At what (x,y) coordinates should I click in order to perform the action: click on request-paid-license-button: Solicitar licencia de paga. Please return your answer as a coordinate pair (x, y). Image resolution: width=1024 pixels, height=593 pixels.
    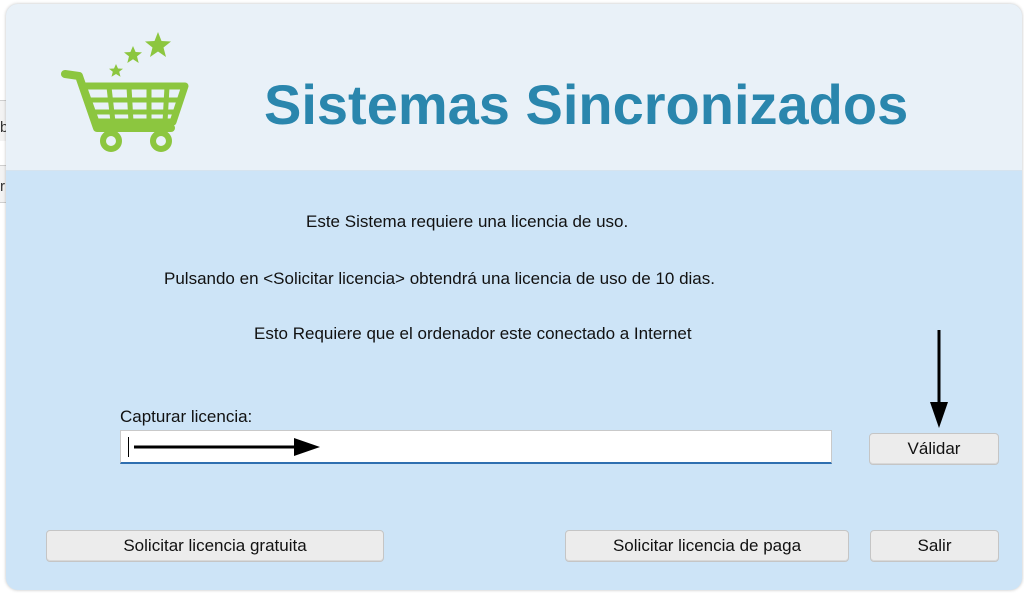
    Looking at the image, I should click on (707, 546).